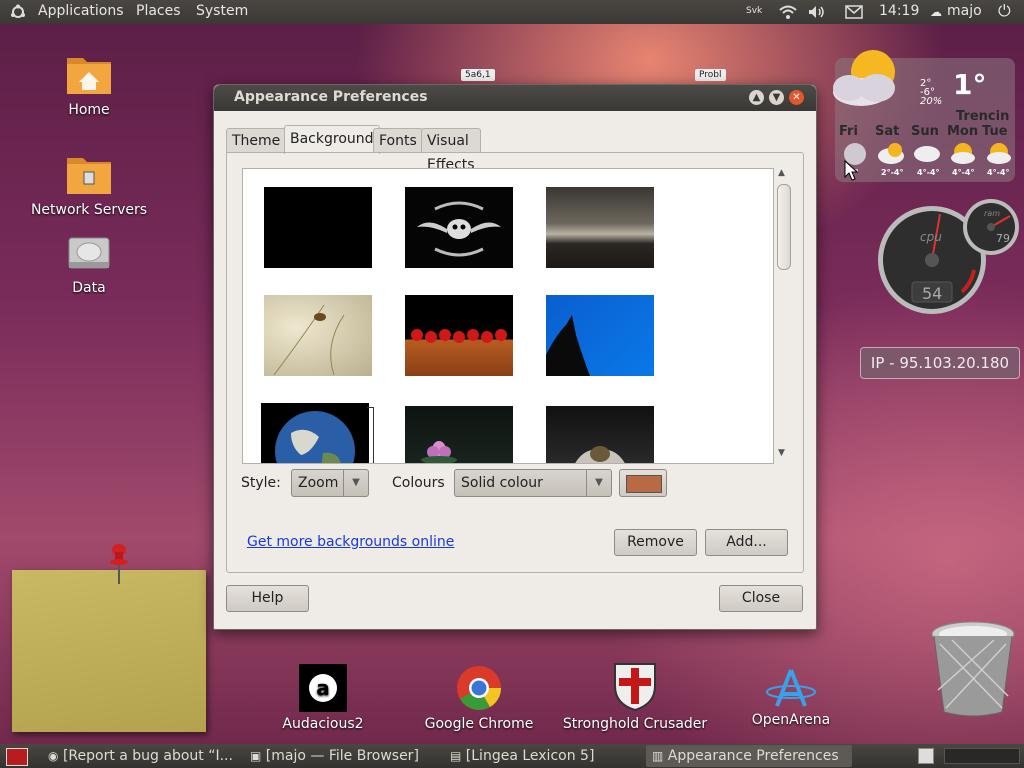 The width and height of the screenshot is (1024, 768). What do you see at coordinates (964, 11) in the screenshot?
I see `user-name: majo` at bounding box center [964, 11].